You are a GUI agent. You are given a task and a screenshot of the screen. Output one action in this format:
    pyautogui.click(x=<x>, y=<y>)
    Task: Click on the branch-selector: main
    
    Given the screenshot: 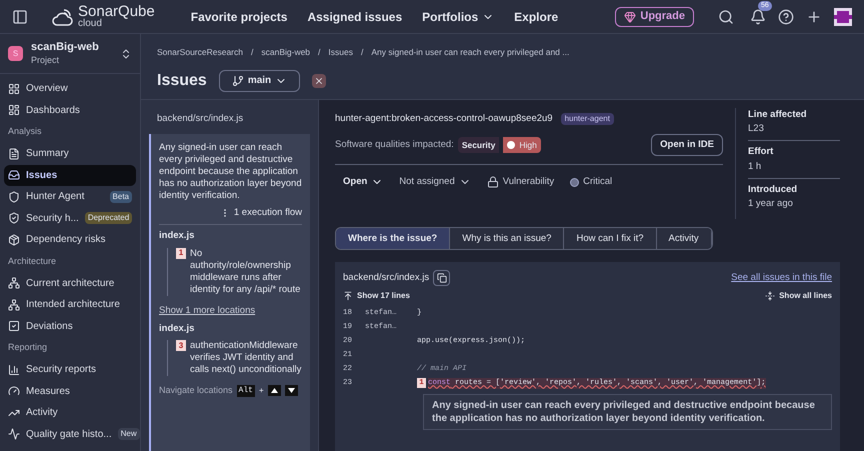 What is the action you would take?
    pyautogui.click(x=259, y=81)
    